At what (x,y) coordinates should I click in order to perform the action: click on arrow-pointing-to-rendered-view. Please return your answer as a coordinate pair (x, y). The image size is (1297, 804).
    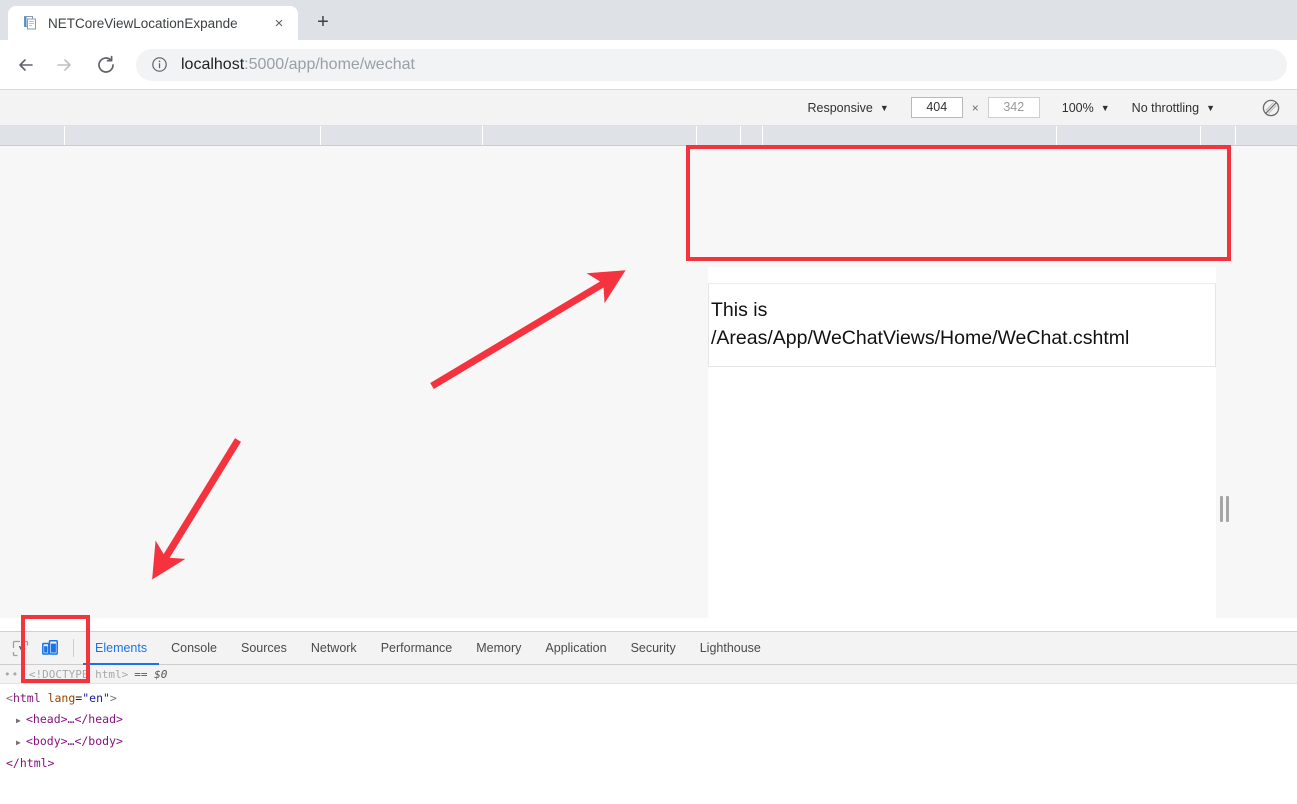
    Looking at the image, I should click on (528, 330).